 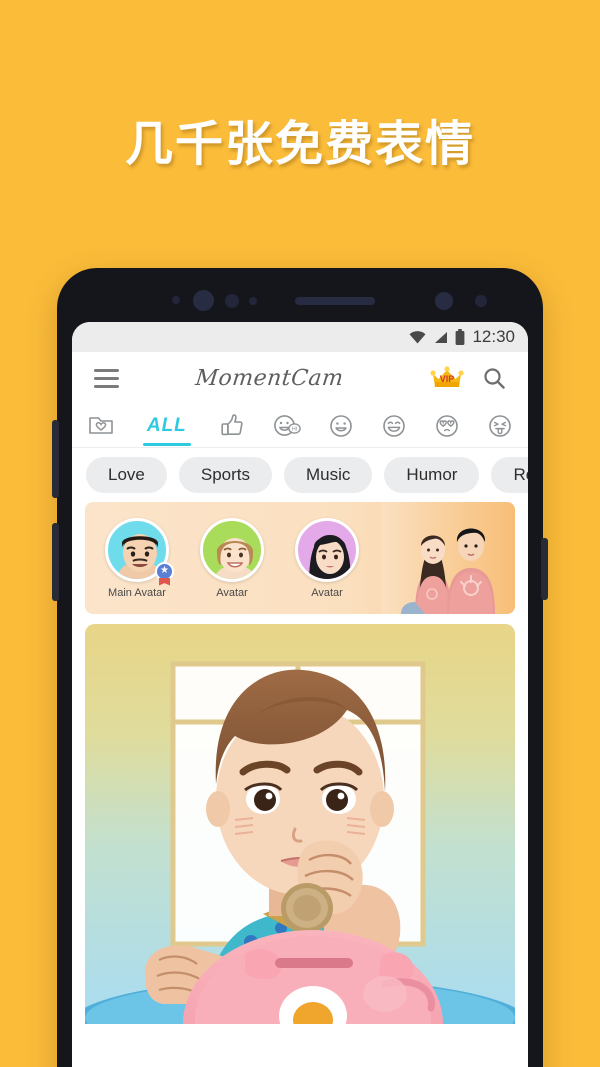 What do you see at coordinates (55, 459) in the screenshot?
I see `volume-up-button` at bounding box center [55, 459].